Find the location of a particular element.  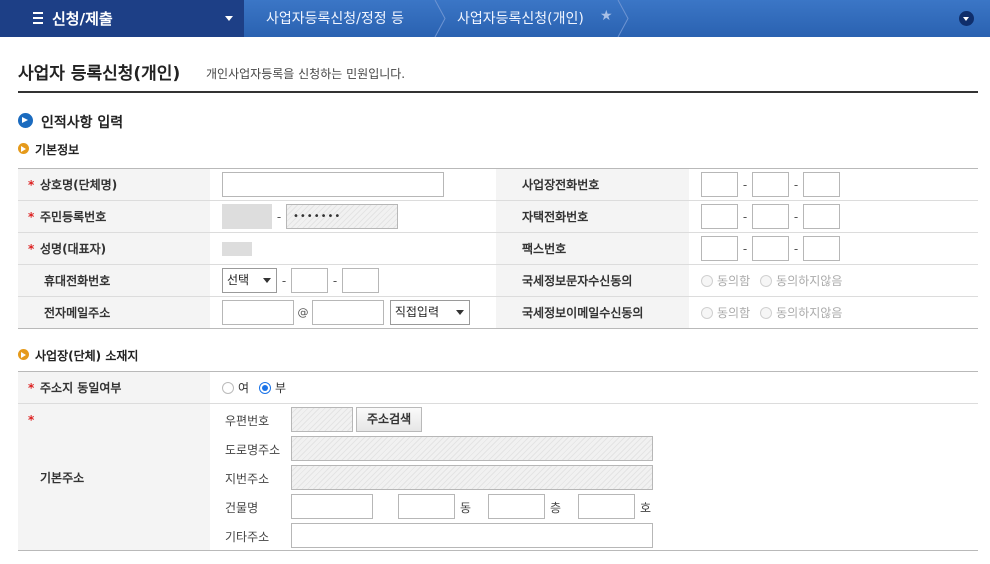

same-address-yes-radio is located at coordinates (228, 387).